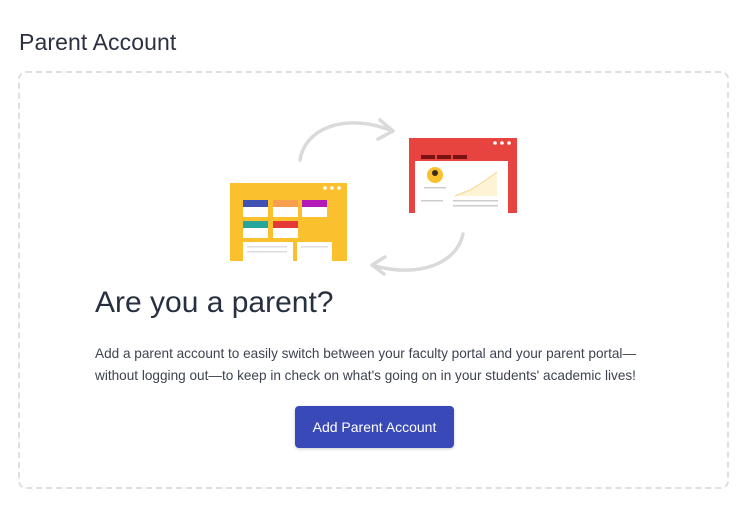 The width and height of the screenshot is (748, 508). I want to click on faculty-portal-window-icon, so click(288, 222).